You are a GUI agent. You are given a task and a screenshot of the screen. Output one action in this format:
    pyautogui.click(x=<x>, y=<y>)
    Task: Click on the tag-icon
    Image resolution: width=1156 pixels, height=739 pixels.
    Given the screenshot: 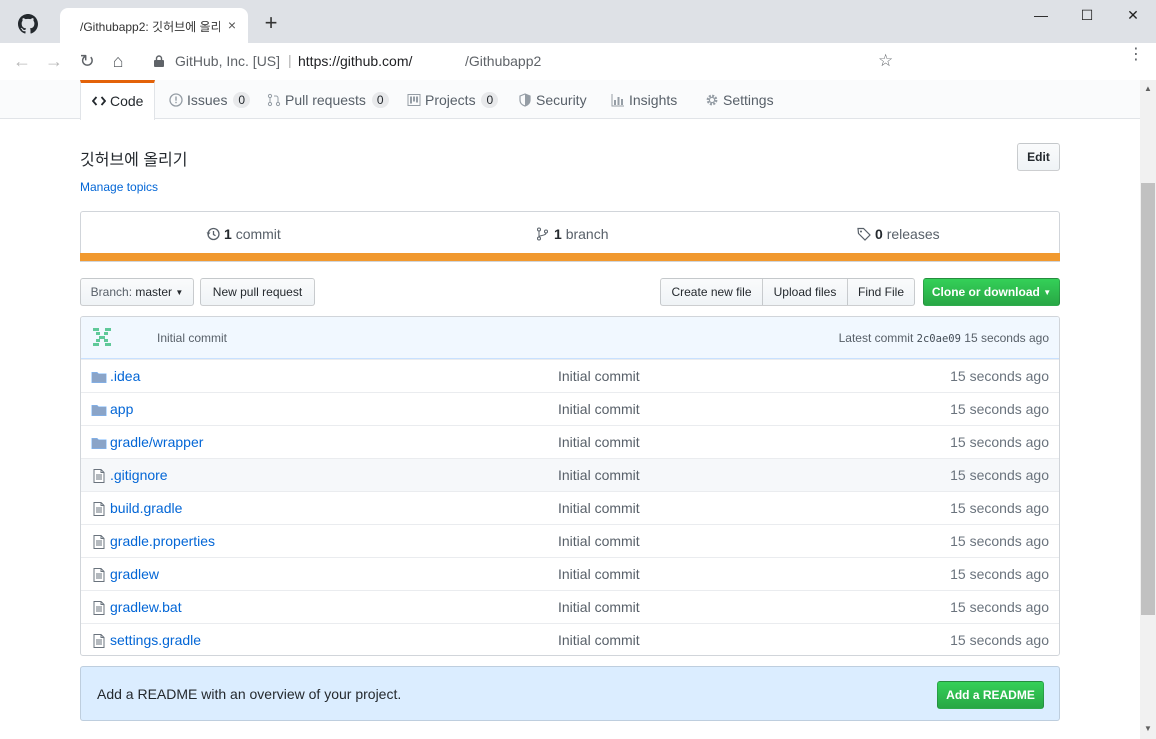 What is the action you would take?
    pyautogui.click(x=864, y=234)
    